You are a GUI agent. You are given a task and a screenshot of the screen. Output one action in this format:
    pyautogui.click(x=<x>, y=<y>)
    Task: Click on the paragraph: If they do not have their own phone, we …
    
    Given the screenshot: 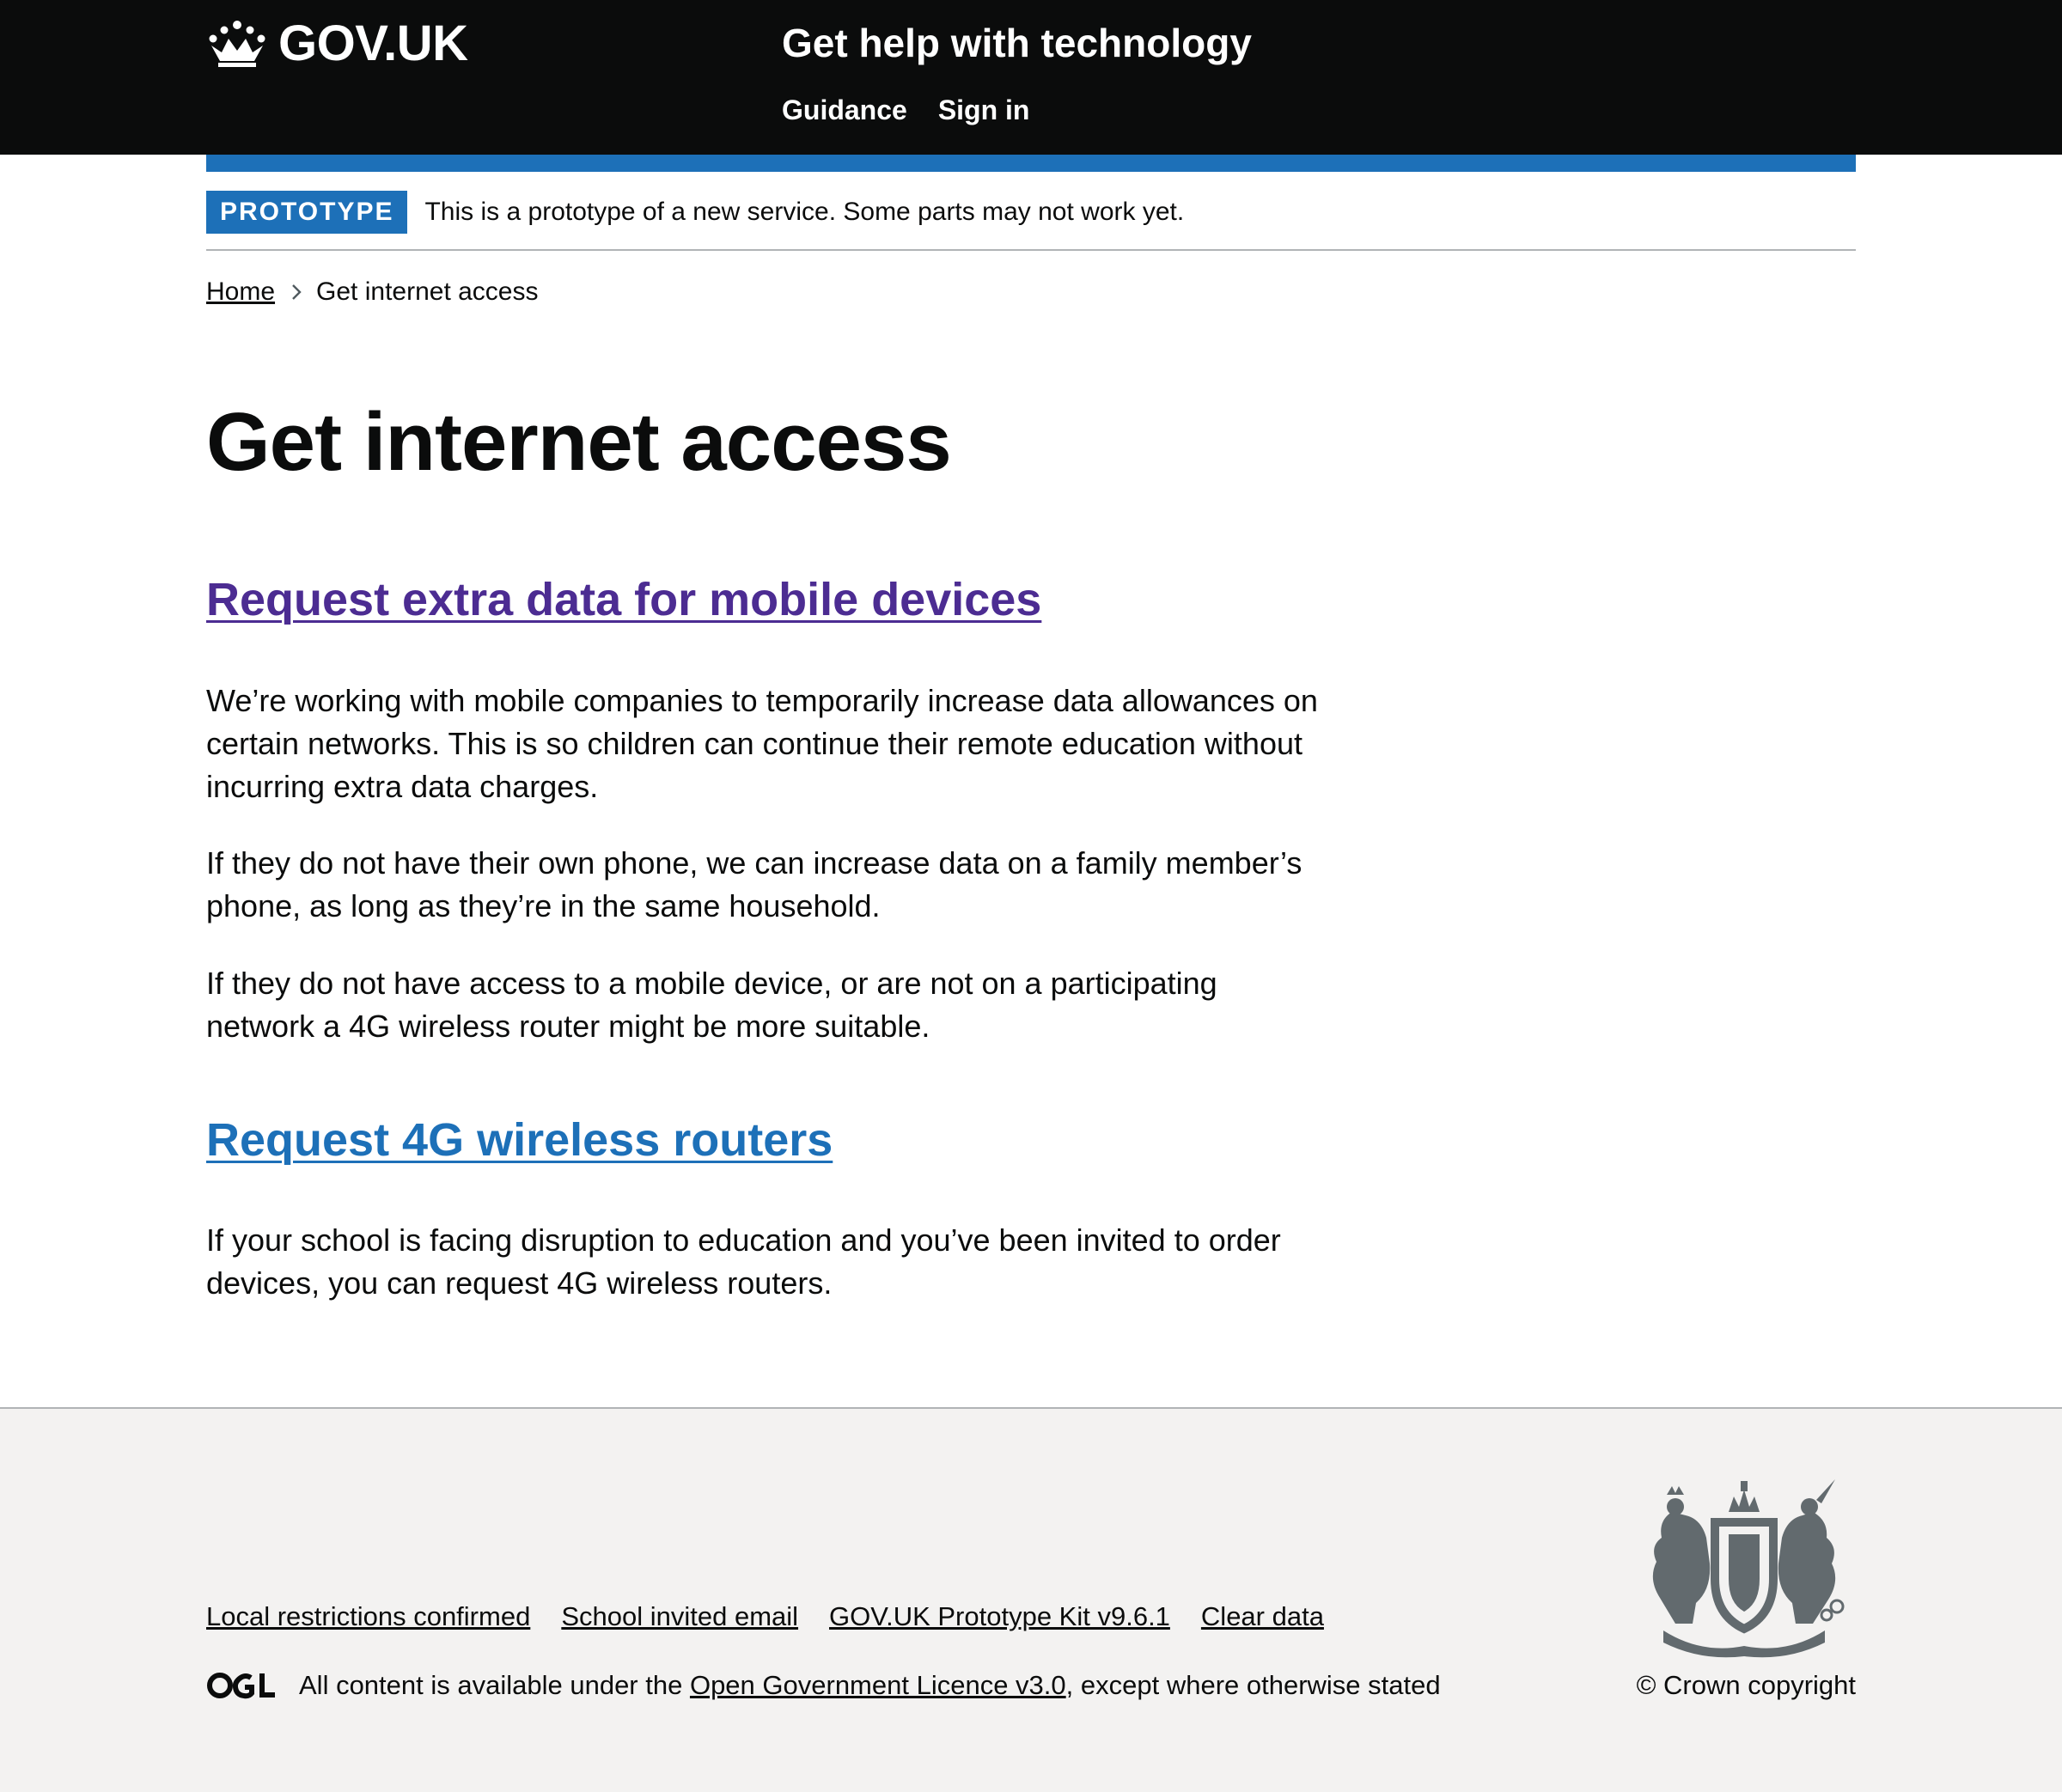 What is the action you would take?
    pyautogui.click(x=754, y=884)
    